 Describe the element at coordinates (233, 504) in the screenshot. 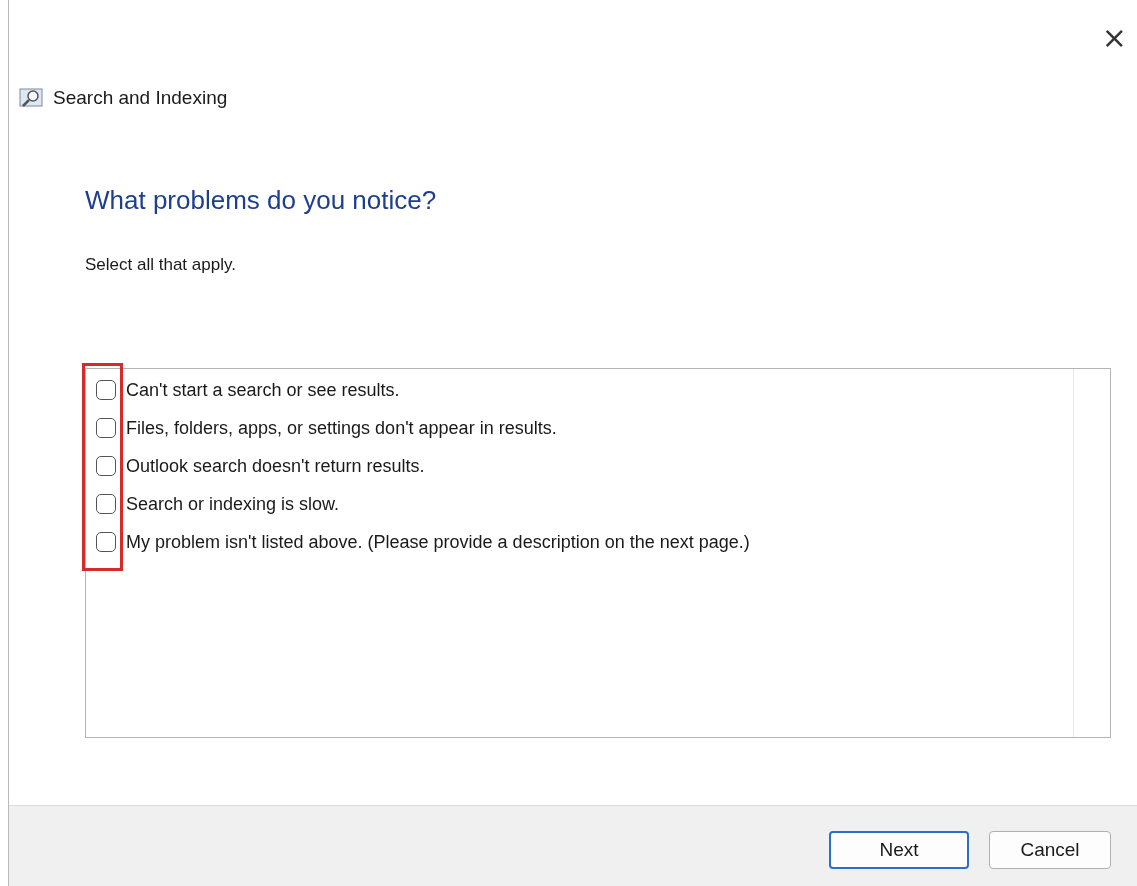

I see `option-label: Search or indexing is slow.` at that location.